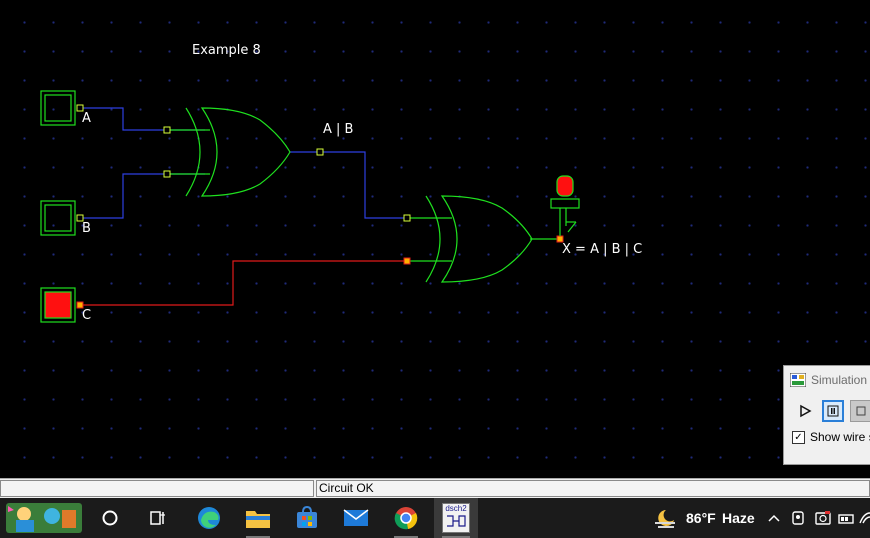 The width and height of the screenshot is (870, 538). I want to click on simulation-titlebar: Simulation, so click(827, 380).